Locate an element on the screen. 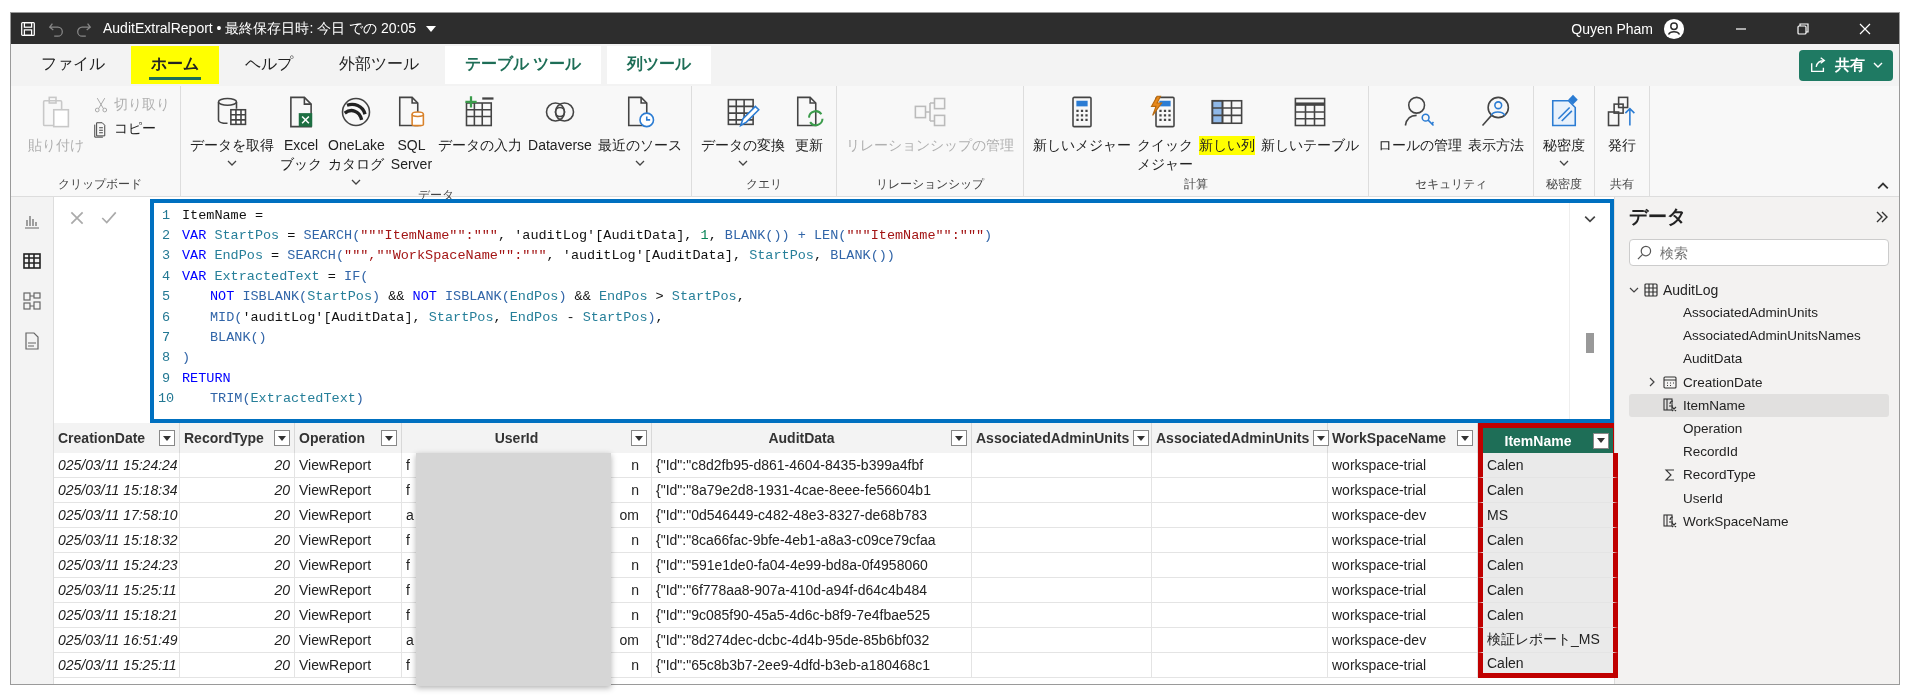 This screenshot has height=695, width=1912. calculated-column-icon is located at coordinates (1670, 521).